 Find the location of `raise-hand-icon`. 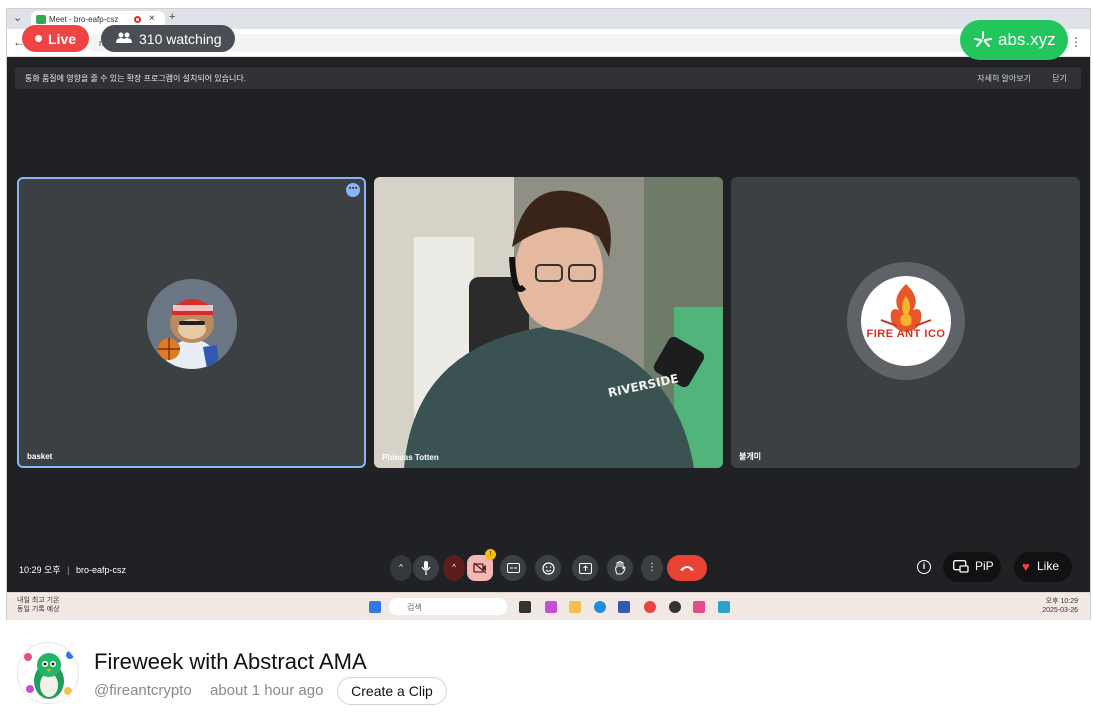

raise-hand-icon is located at coordinates (620, 568).